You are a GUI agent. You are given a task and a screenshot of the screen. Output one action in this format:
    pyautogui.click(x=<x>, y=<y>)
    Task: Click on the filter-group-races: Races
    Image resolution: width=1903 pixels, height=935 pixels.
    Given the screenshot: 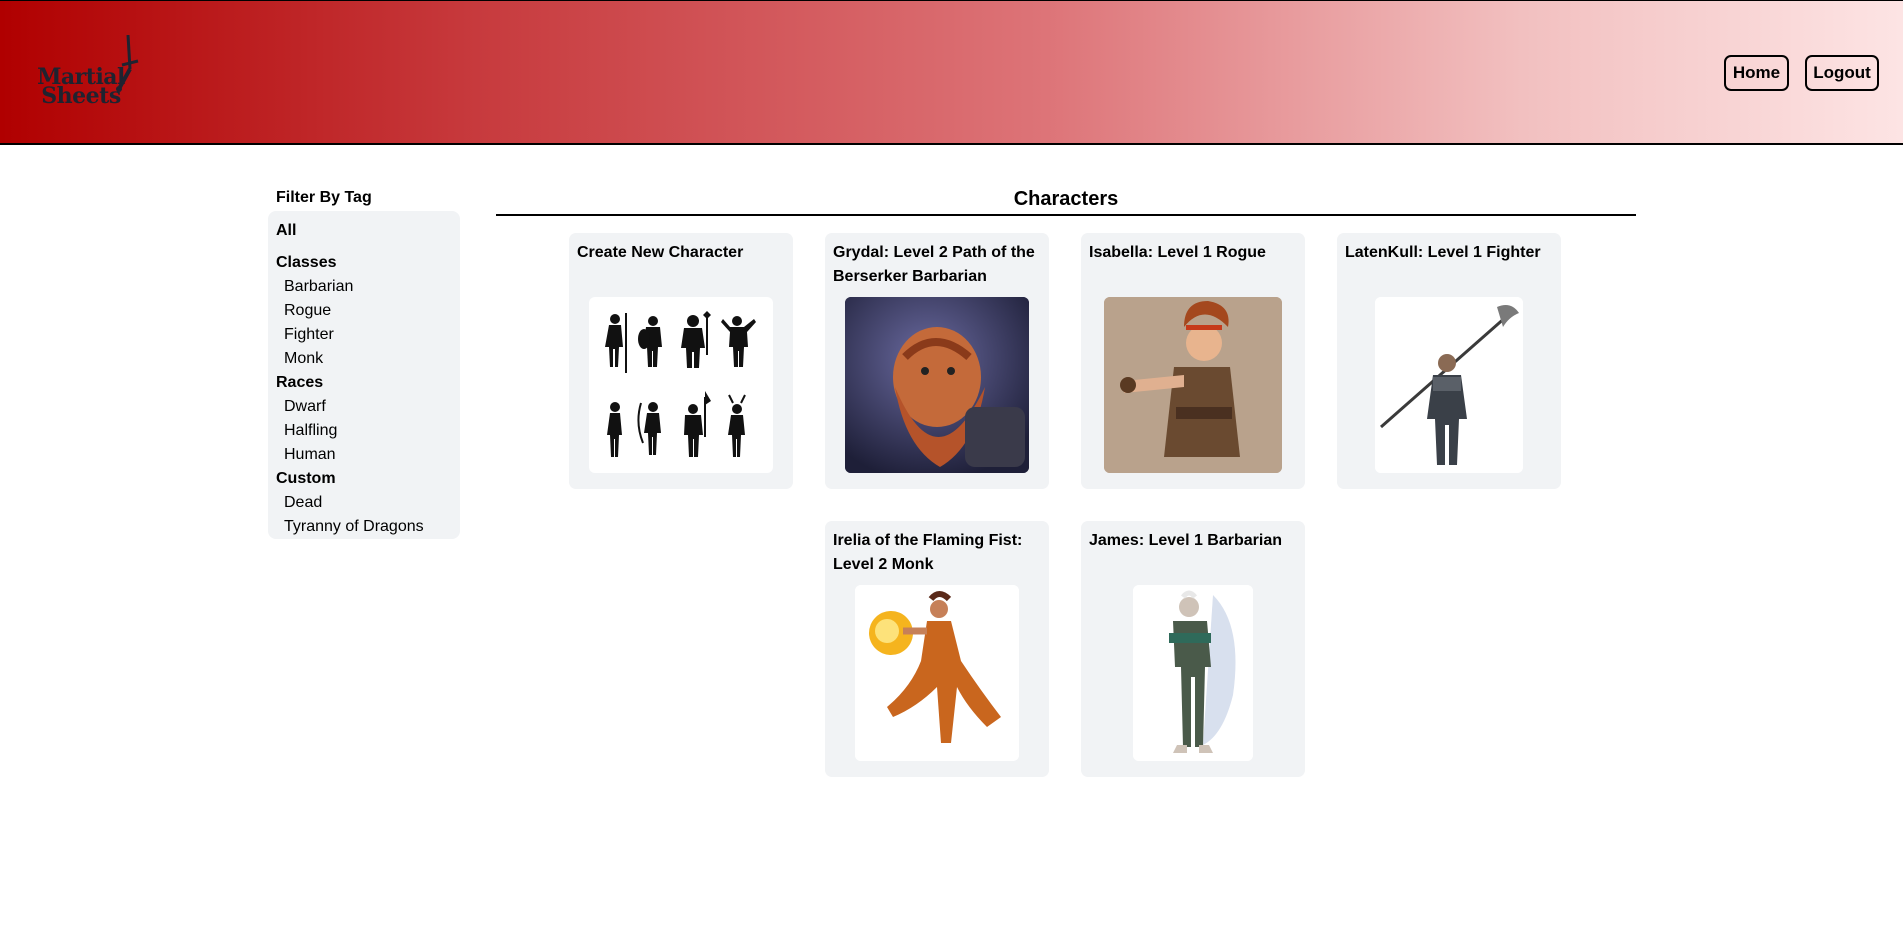 What is the action you would take?
    pyautogui.click(x=300, y=382)
    